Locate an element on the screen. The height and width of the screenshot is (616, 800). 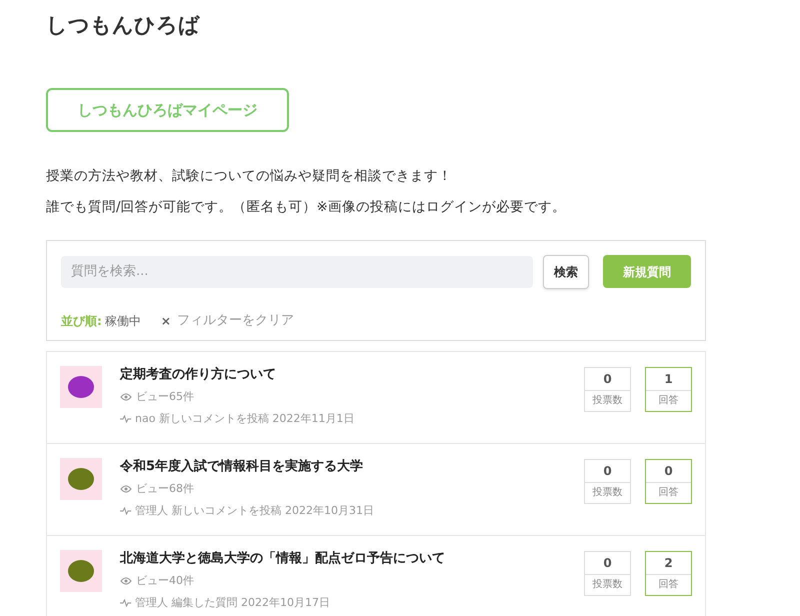
answer-count: 2 is located at coordinates (668, 563).